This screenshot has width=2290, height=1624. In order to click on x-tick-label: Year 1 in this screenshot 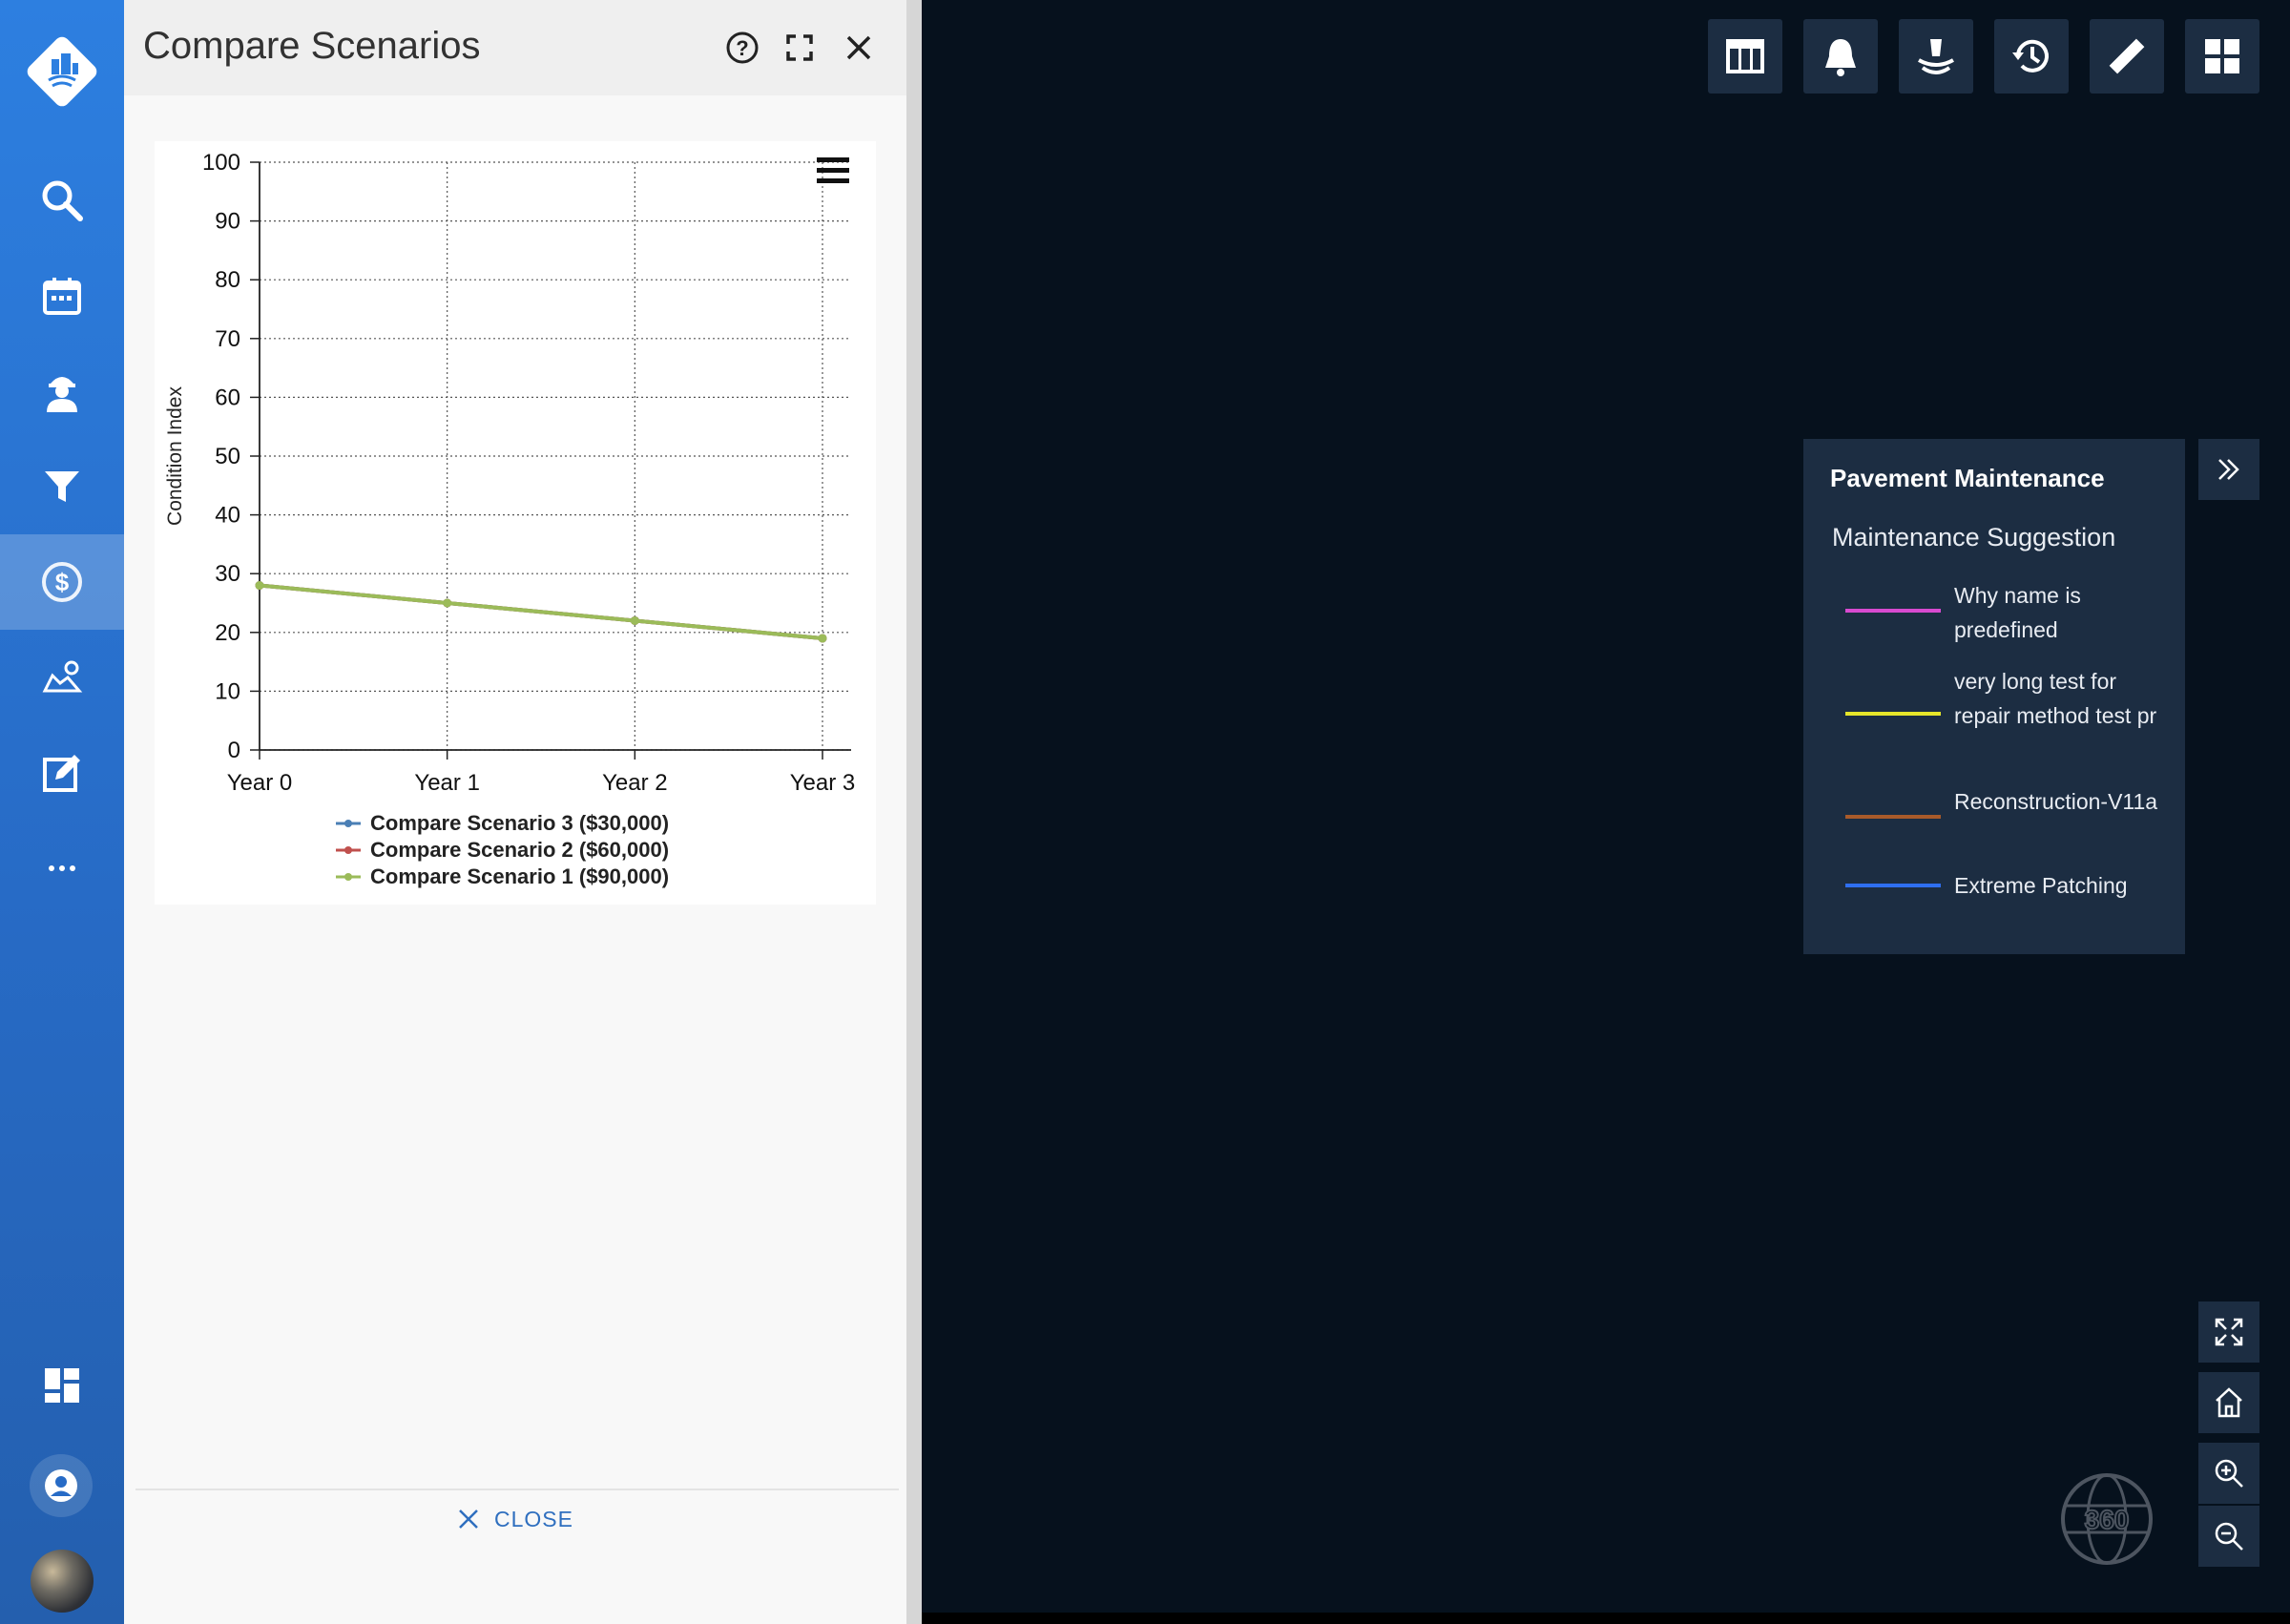, I will do `click(447, 783)`.